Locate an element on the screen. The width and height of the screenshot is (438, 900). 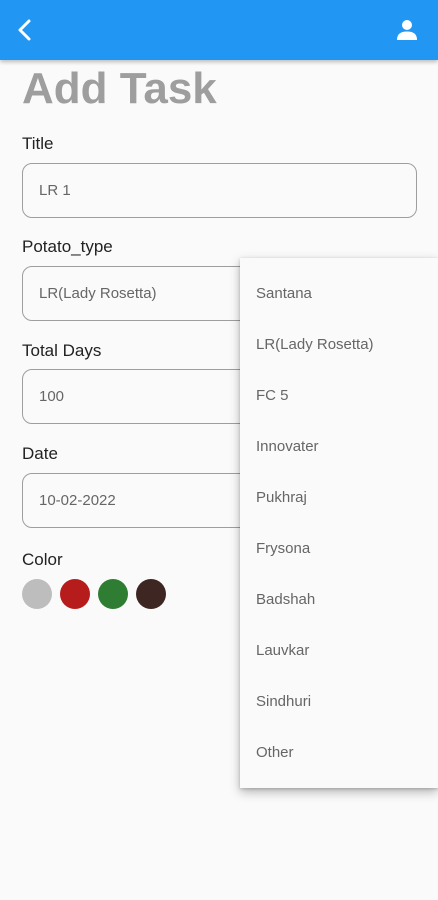
title-value: LR 1 is located at coordinates (55, 190).